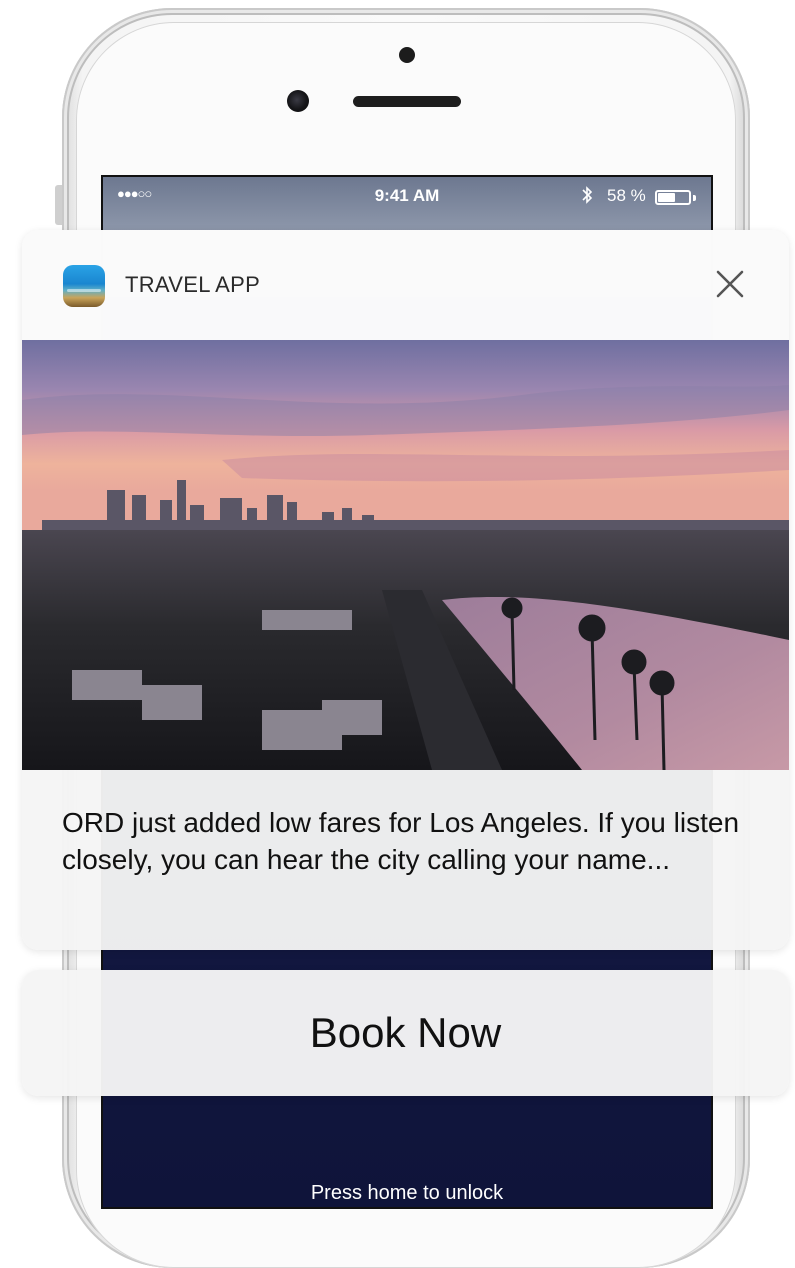 The height and width of the screenshot is (1268, 795). Describe the element at coordinates (407, 197) in the screenshot. I see `status-bar: ●●●○○ 9:41 AM 58 %` at that location.